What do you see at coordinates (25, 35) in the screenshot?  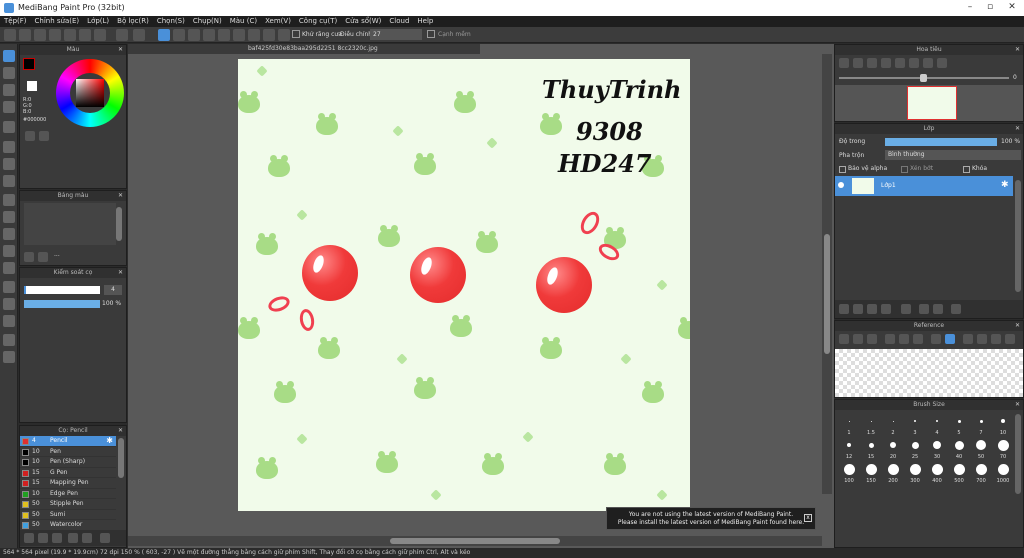 I see `save-icon` at bounding box center [25, 35].